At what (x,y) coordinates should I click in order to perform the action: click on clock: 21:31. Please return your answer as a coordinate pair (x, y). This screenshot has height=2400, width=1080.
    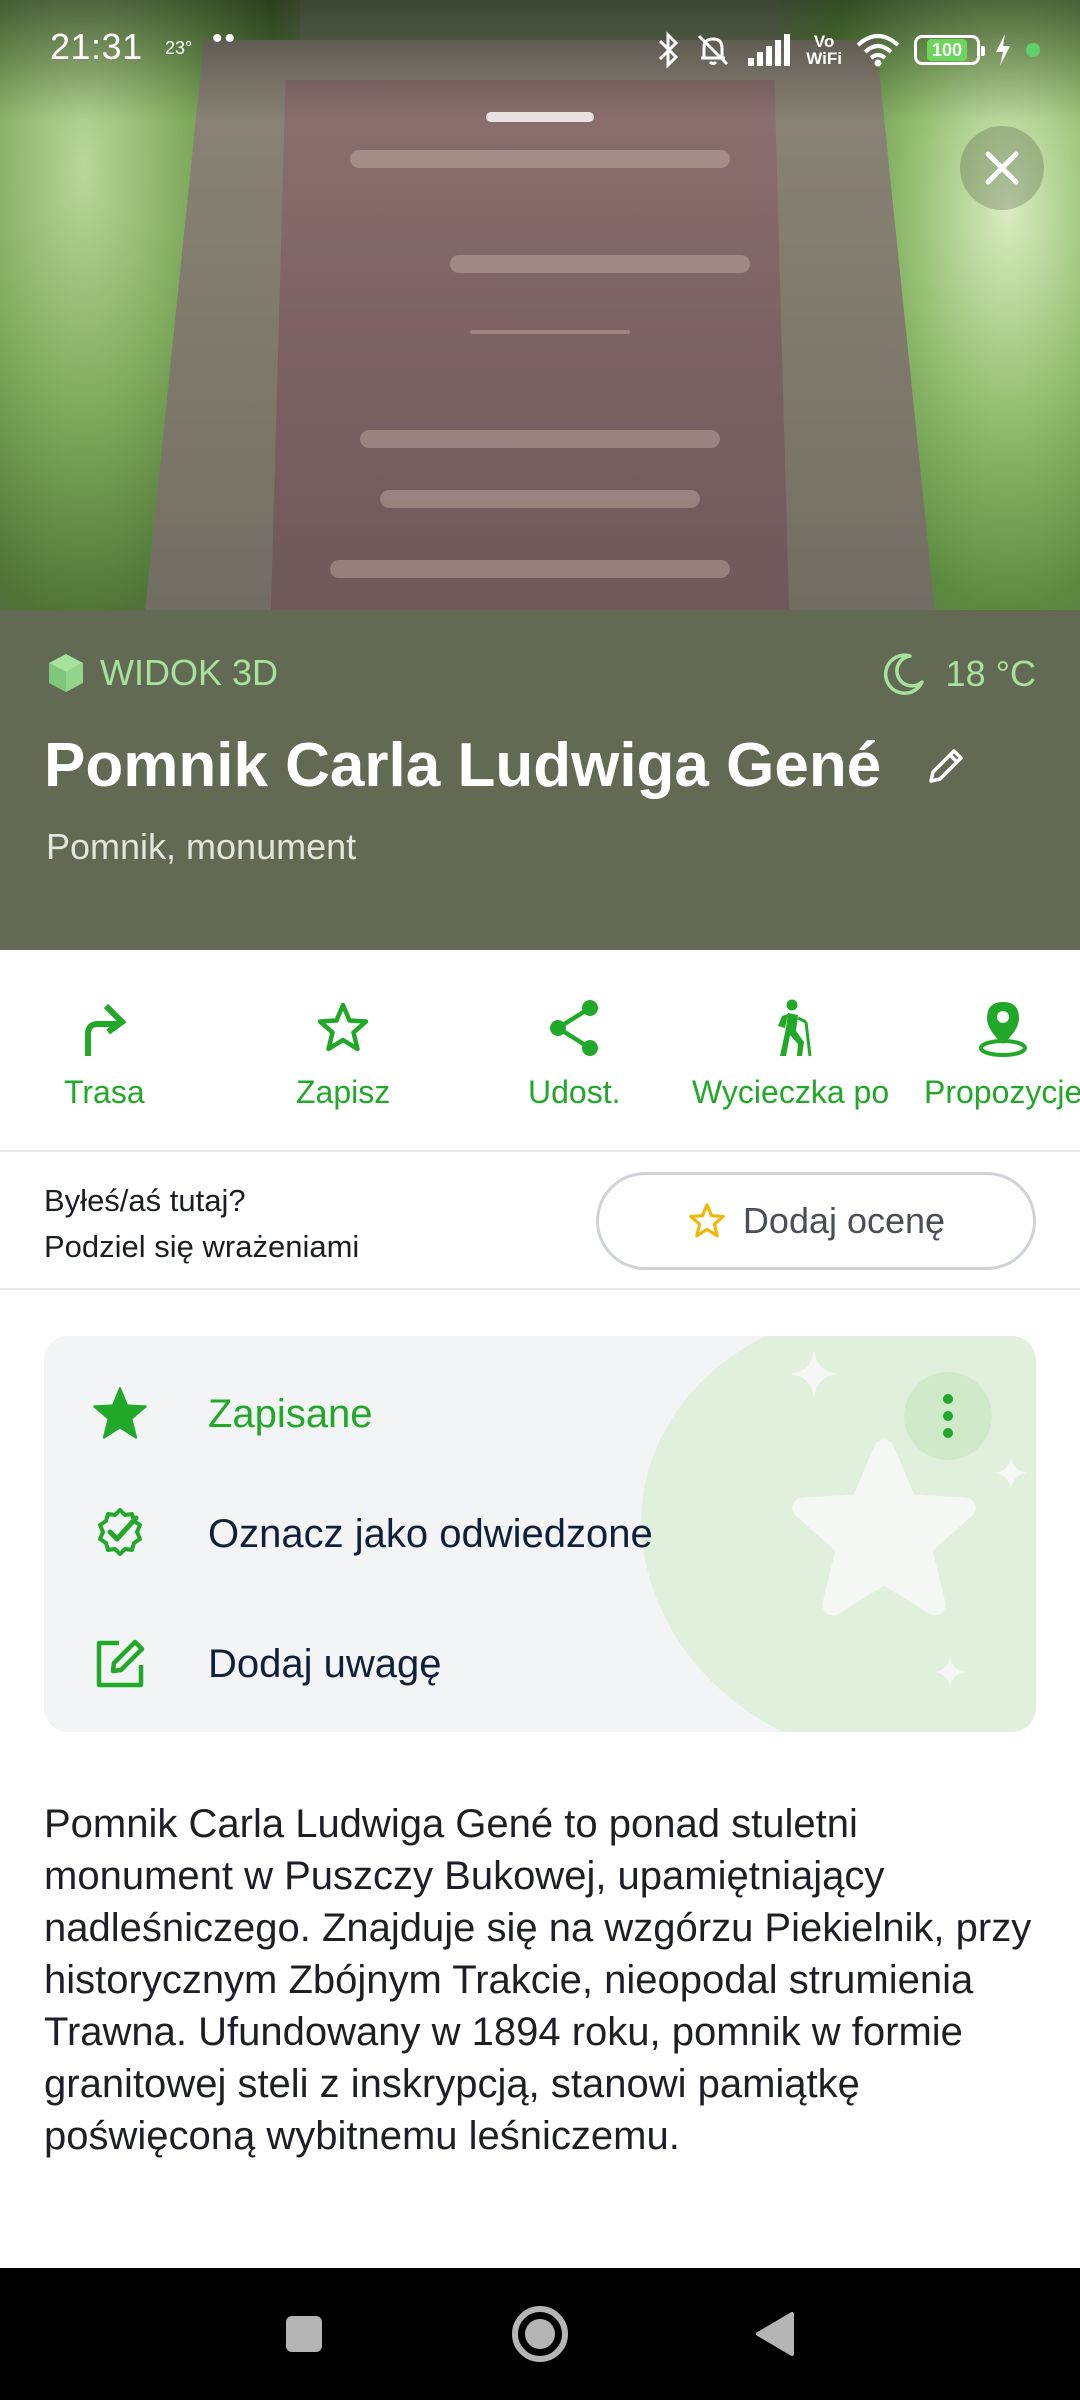
    Looking at the image, I should click on (96, 46).